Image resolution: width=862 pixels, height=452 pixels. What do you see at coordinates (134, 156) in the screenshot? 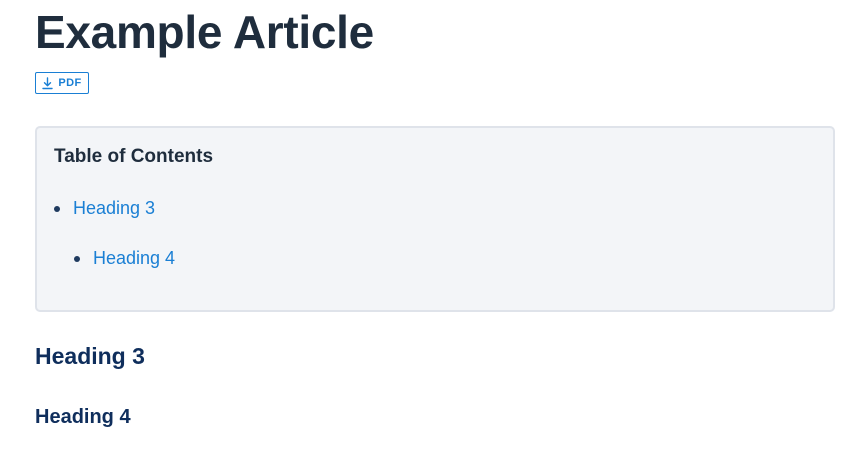
I see `toc-title: Table of Contents` at bounding box center [134, 156].